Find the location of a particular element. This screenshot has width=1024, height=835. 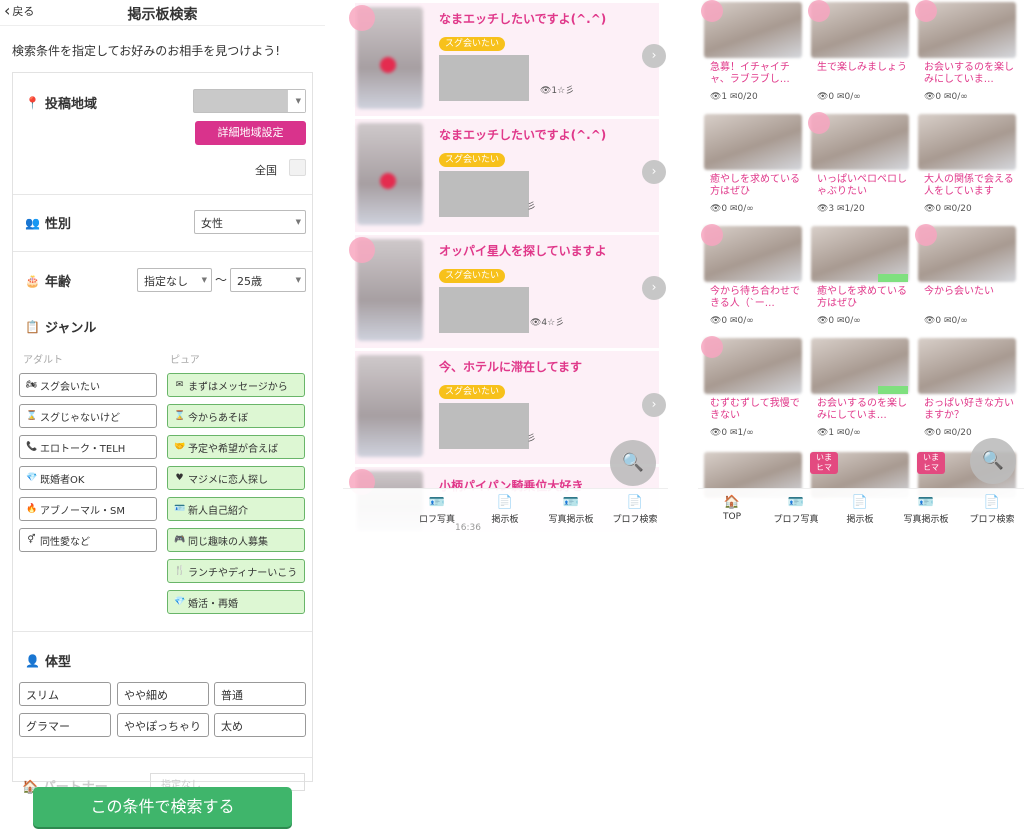

board-card: お会いするのを楽しみにしていま… 👁1 ✉0/∞ is located at coordinates (860, 389).